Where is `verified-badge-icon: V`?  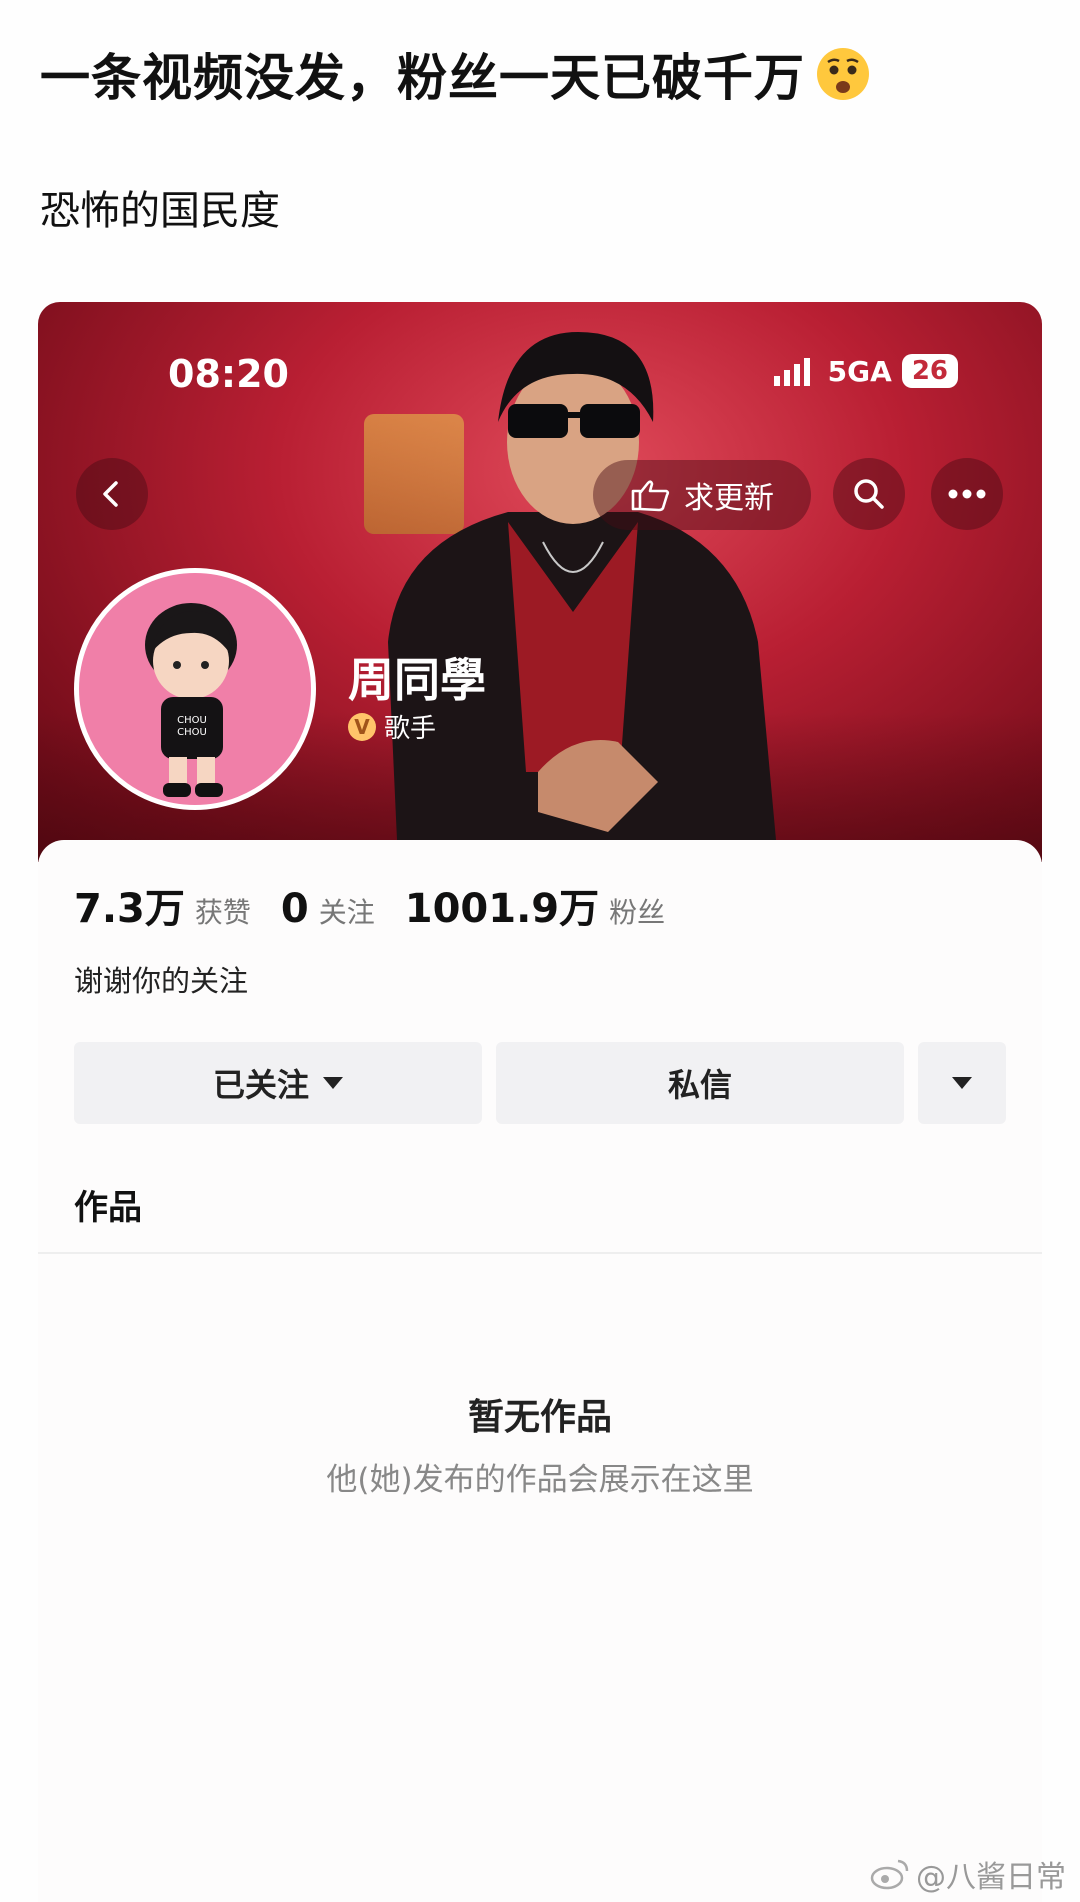
verified-badge-icon: V is located at coordinates (362, 726).